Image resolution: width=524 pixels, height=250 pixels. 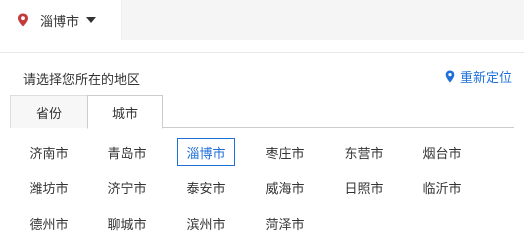 What do you see at coordinates (285, 223) in the screenshot?
I see `city-option: 菏泽市` at bounding box center [285, 223].